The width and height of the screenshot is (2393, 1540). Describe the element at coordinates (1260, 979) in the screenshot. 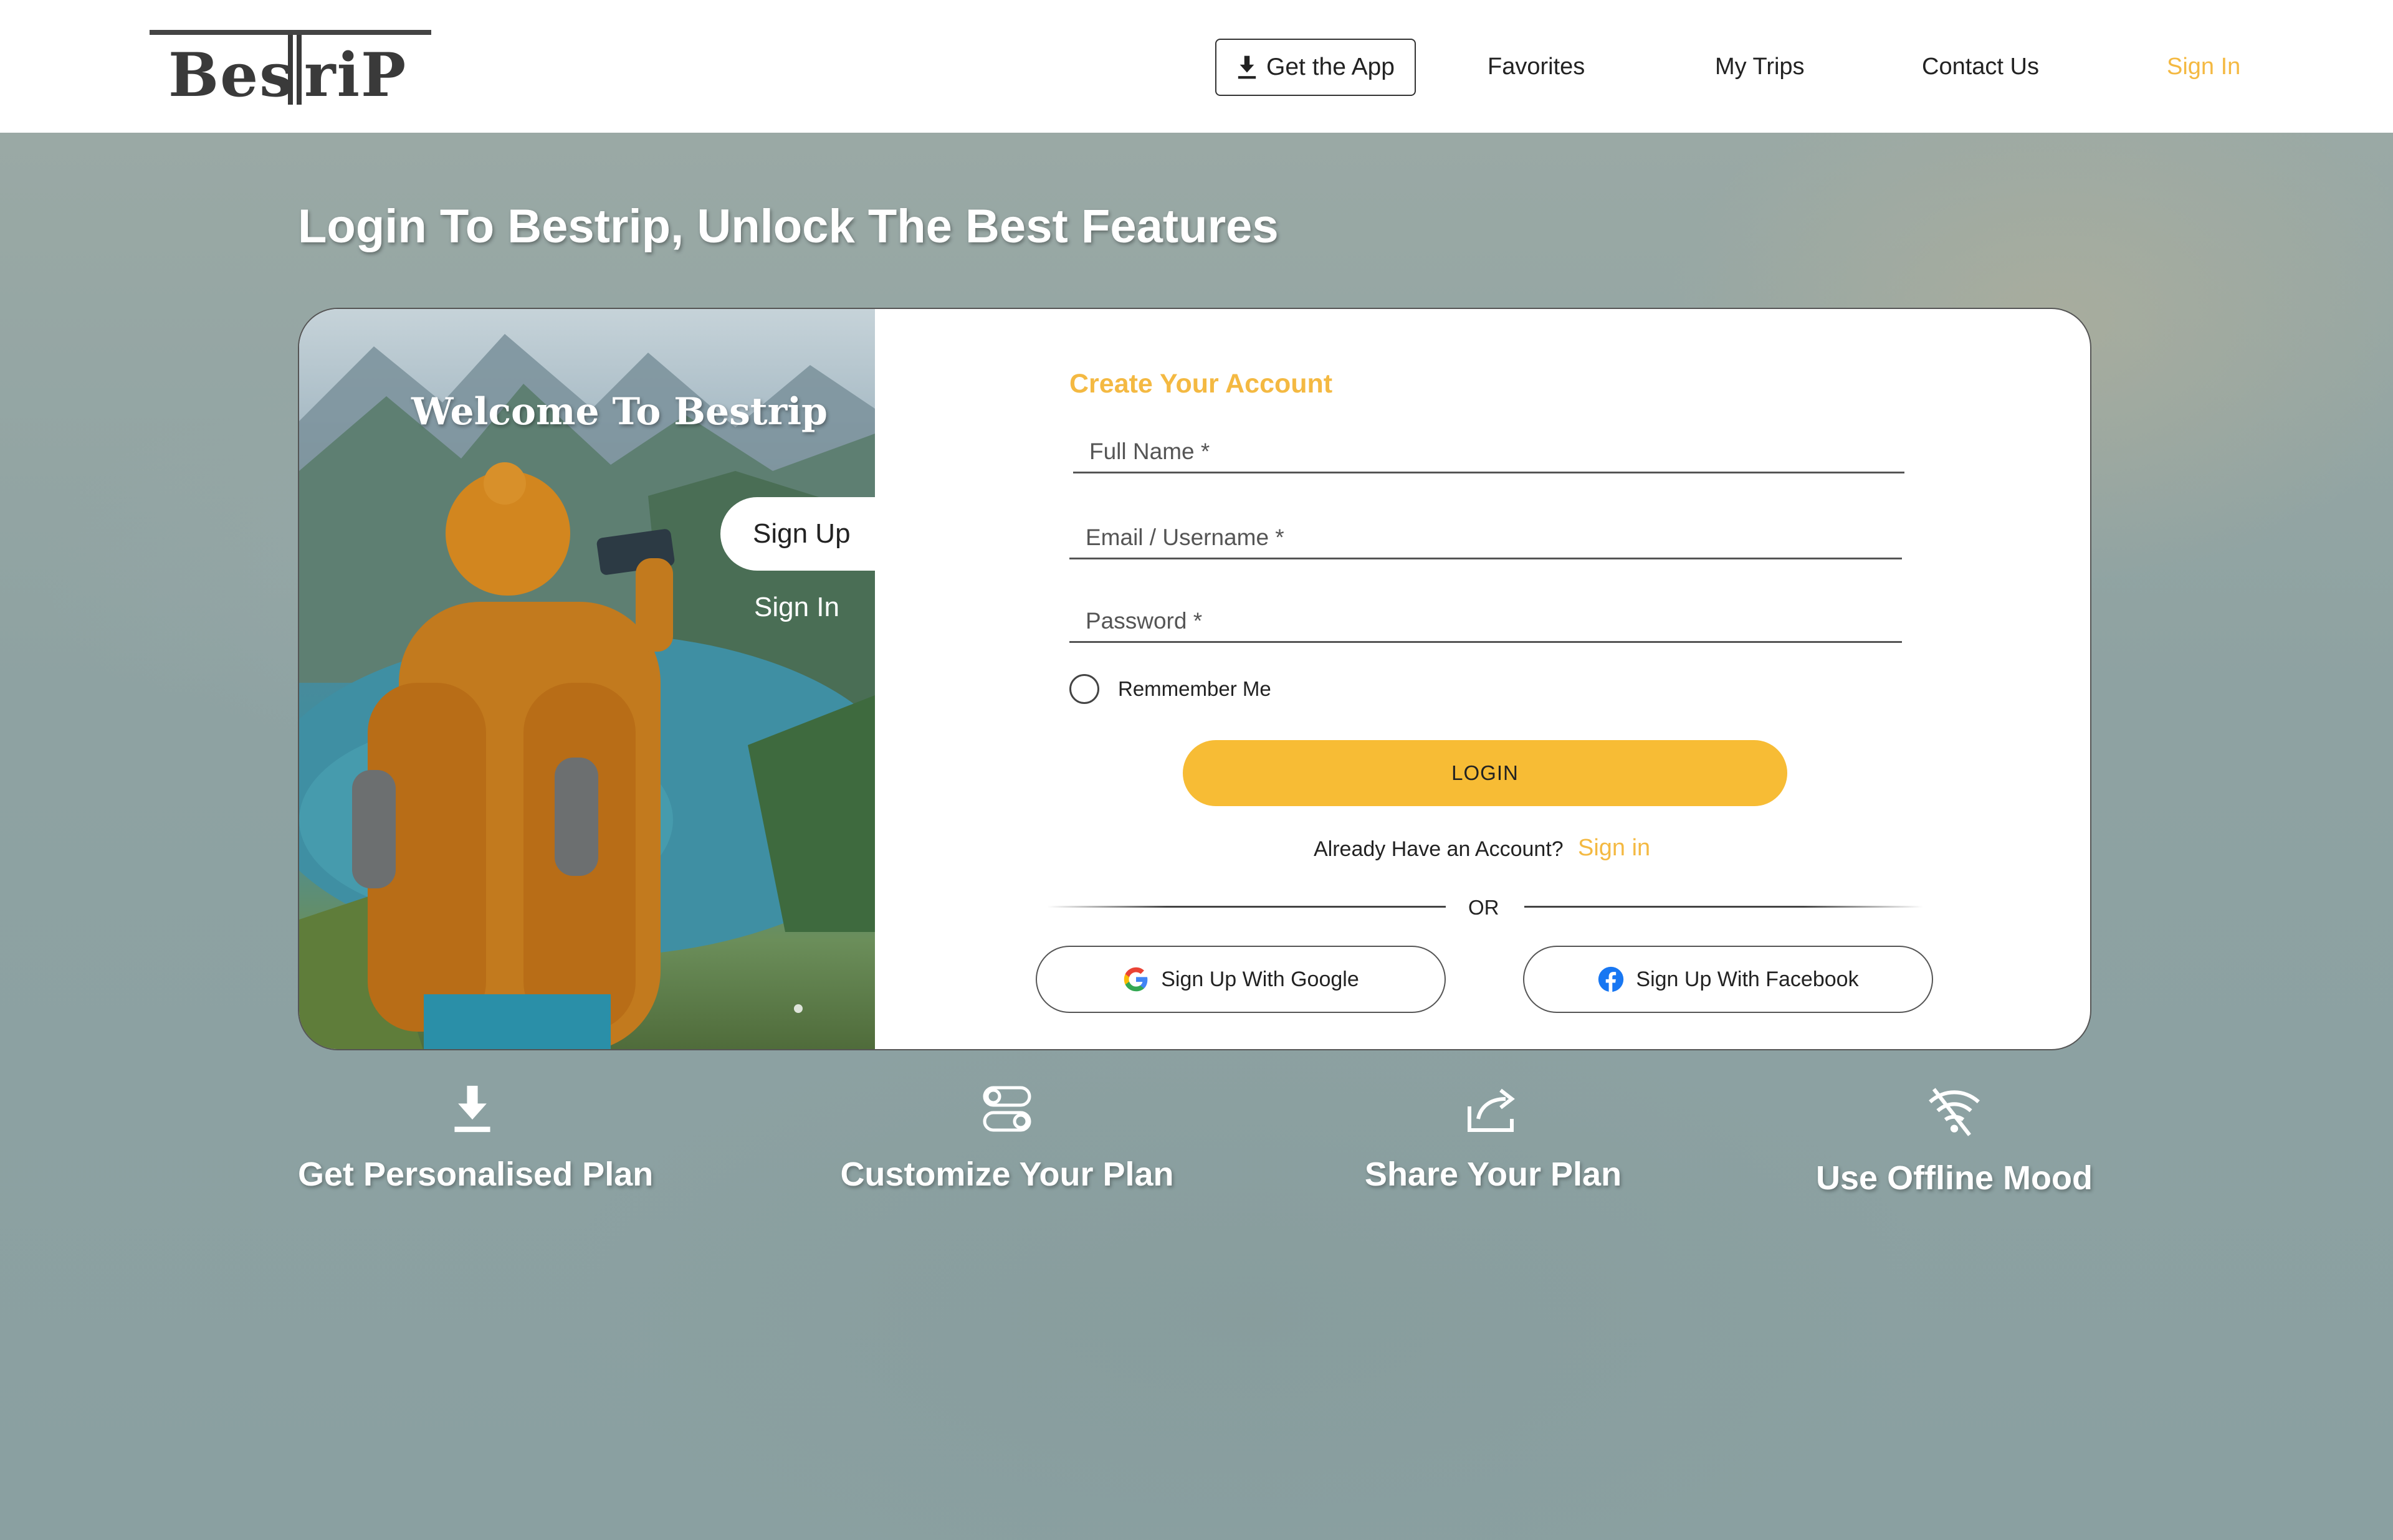

I see `google-signup-label: Sign Up With Google` at that location.